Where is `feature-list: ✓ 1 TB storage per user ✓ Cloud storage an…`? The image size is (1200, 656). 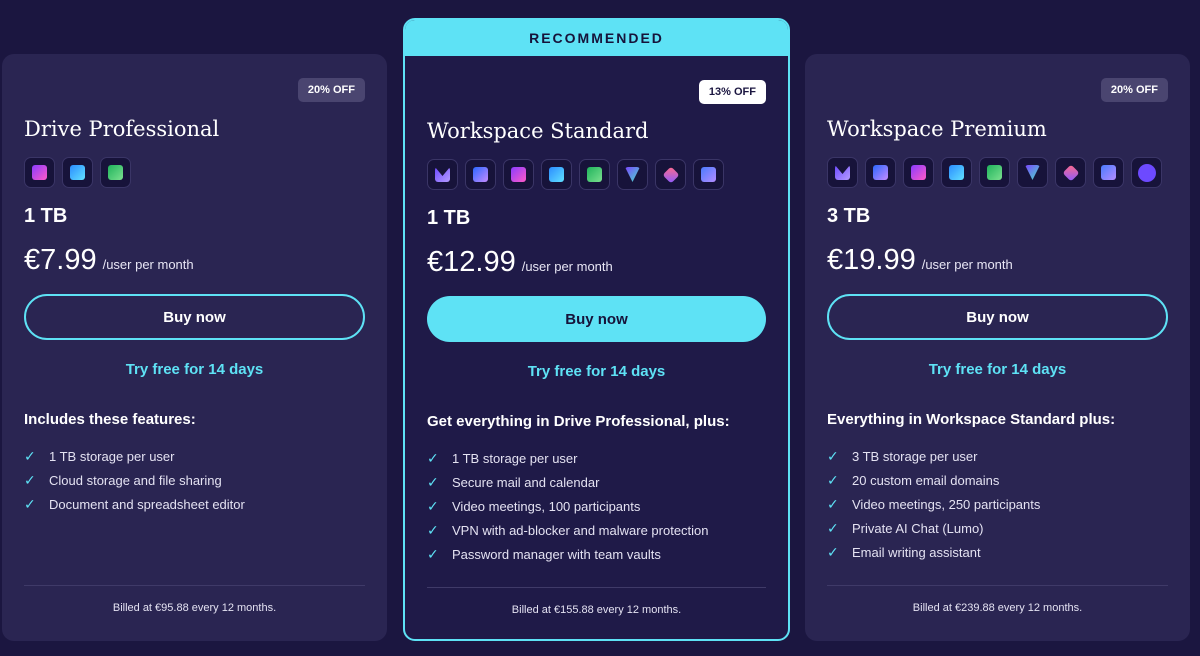 feature-list: ✓ 1 TB storage per user ✓ Cloud storage an… is located at coordinates (134, 480).